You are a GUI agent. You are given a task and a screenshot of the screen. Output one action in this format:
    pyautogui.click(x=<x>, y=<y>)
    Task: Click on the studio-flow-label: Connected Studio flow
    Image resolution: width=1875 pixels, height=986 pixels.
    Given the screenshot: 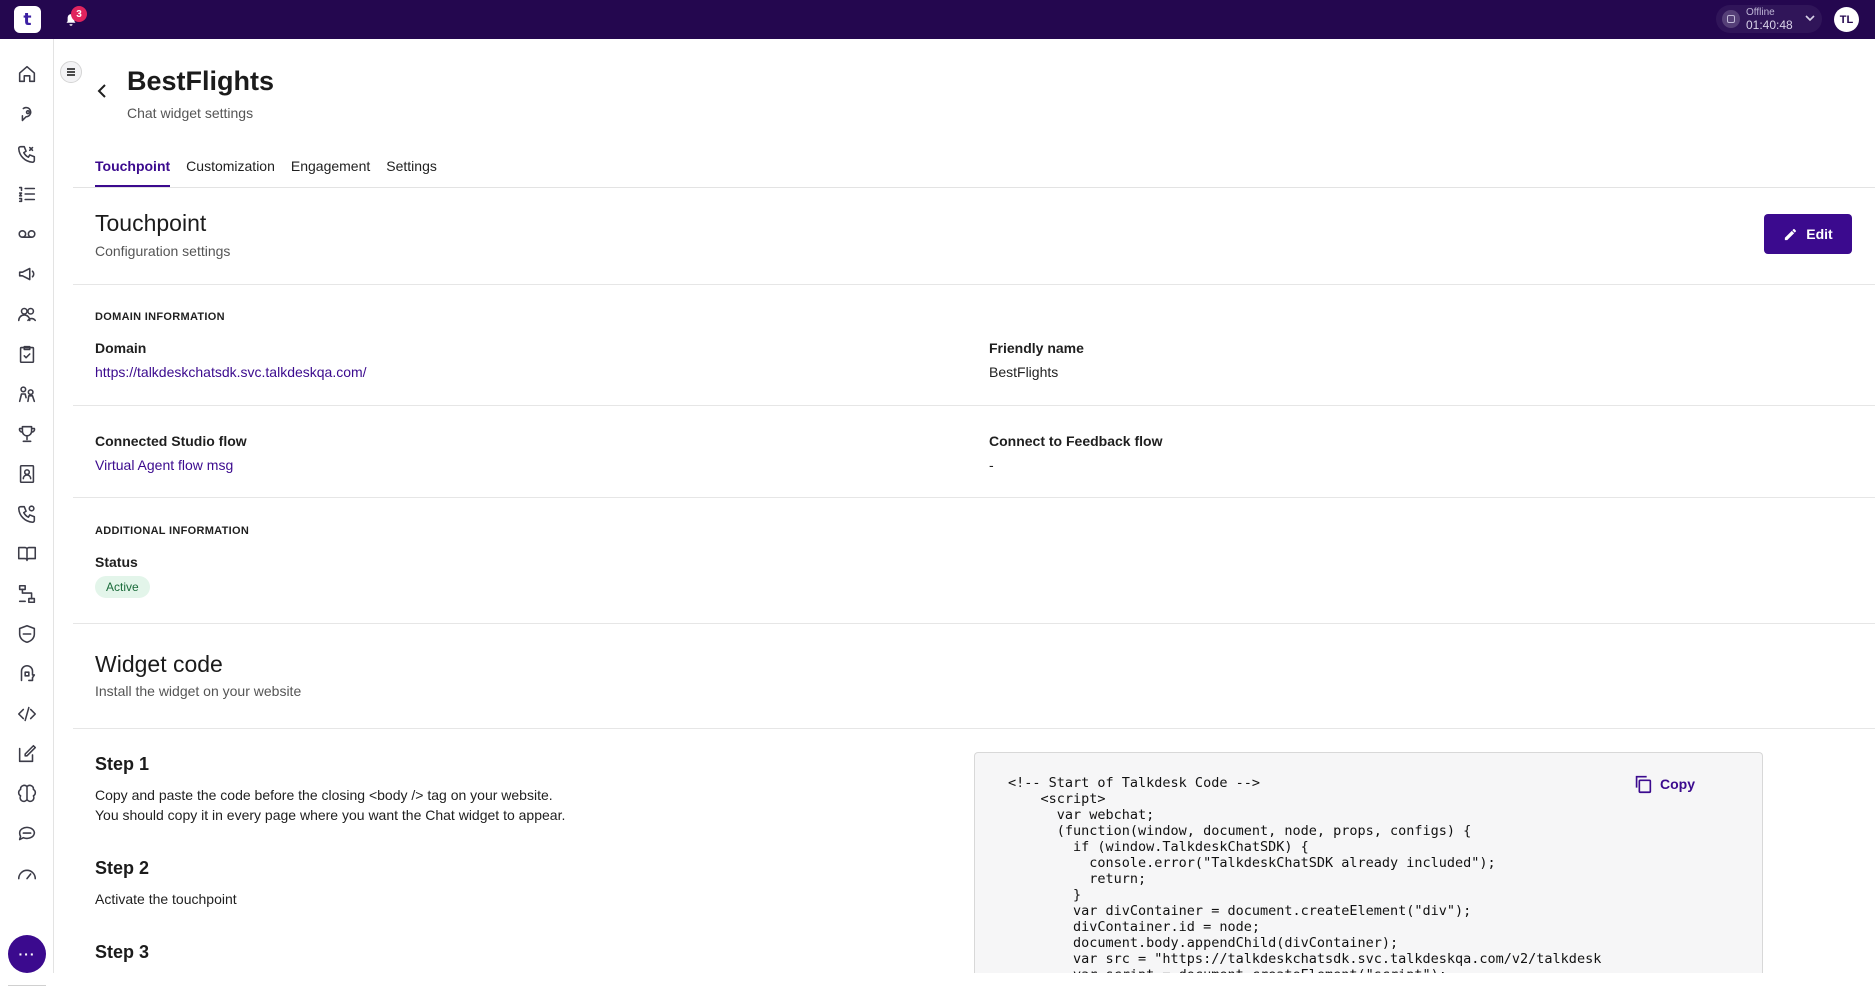 What is the action you would take?
    pyautogui.click(x=171, y=441)
    